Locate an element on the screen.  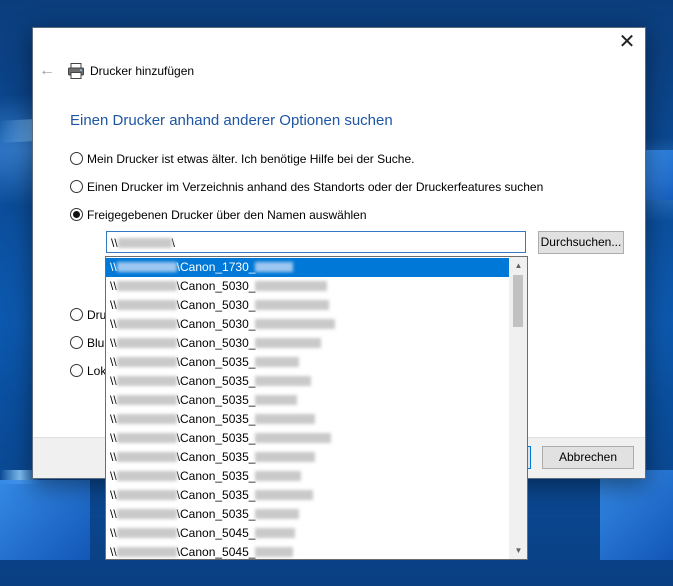
item-printer: \Canon_5045_ is located at coordinates (216, 552).